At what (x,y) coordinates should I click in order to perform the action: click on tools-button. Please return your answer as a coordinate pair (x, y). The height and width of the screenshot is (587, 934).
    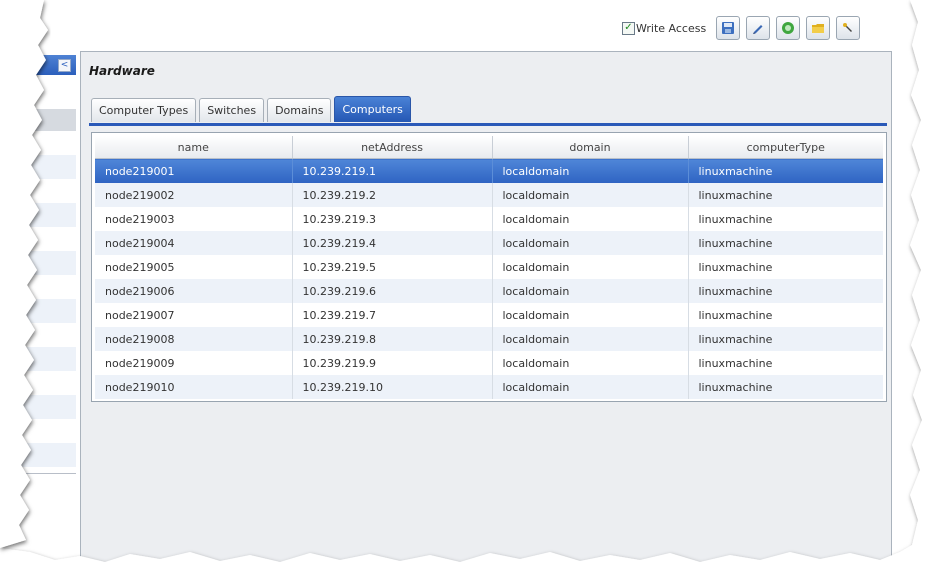
    Looking at the image, I should click on (848, 28).